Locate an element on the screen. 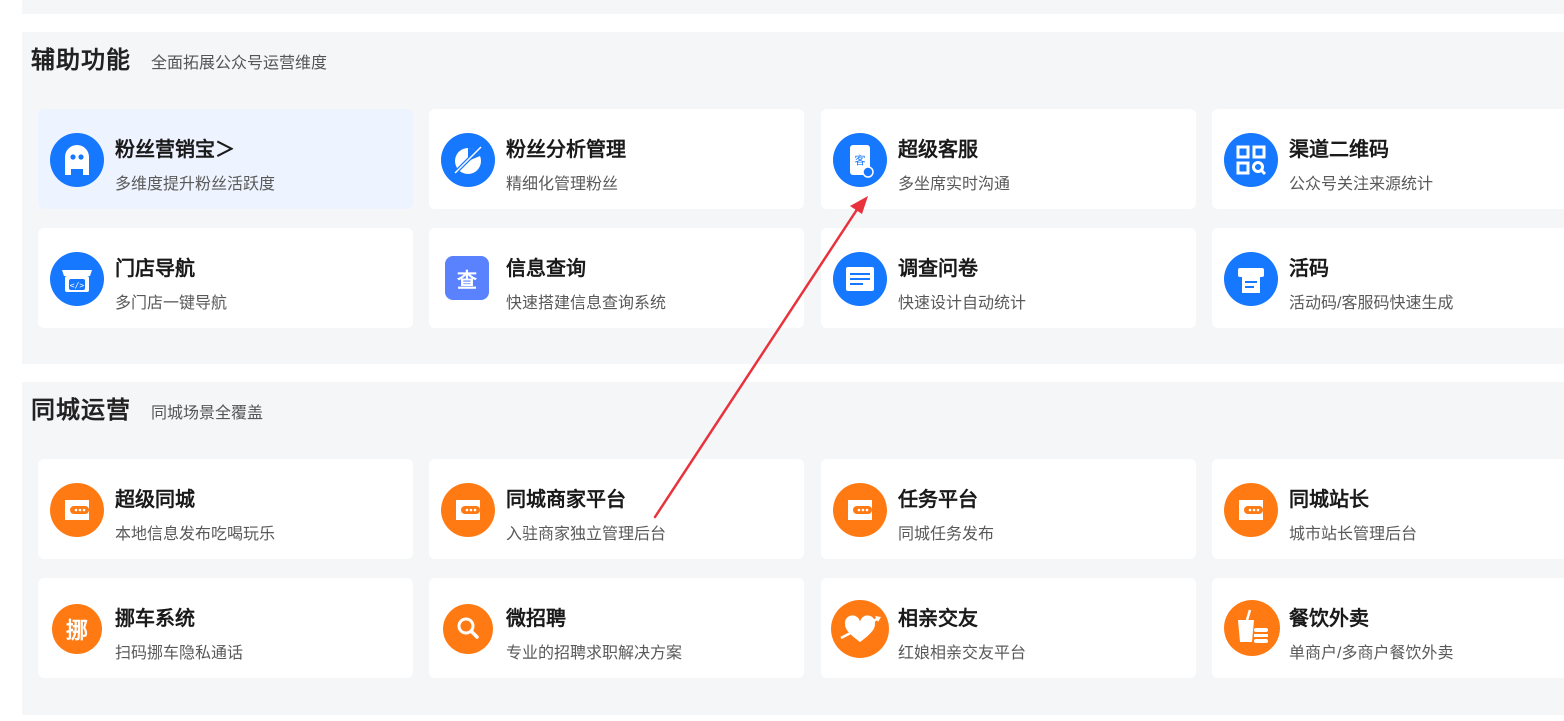 This screenshot has height=721, width=1564. card-fan-marketing: 粉丝营销宝＞ 多维度提升粉丝活跃度 is located at coordinates (225, 159).